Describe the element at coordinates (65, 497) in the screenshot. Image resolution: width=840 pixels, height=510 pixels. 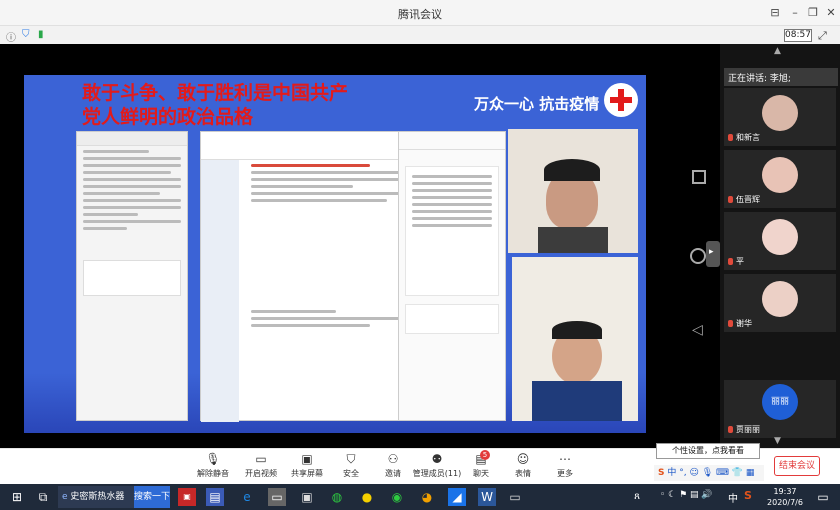
I see `ie-icon: e` at that location.